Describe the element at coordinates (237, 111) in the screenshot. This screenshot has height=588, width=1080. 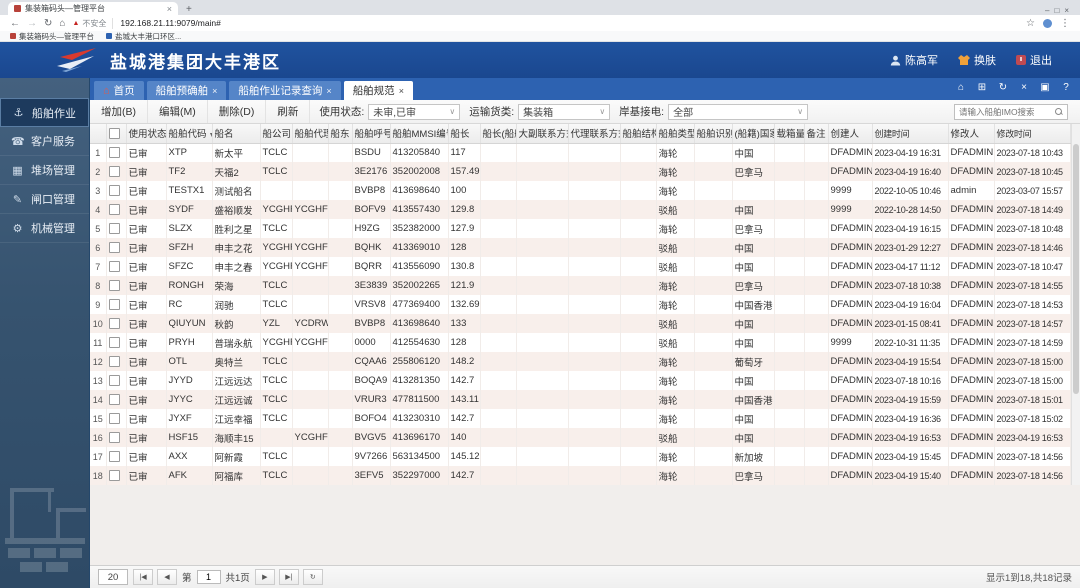
I see `delete-button: 删除(D)` at that location.